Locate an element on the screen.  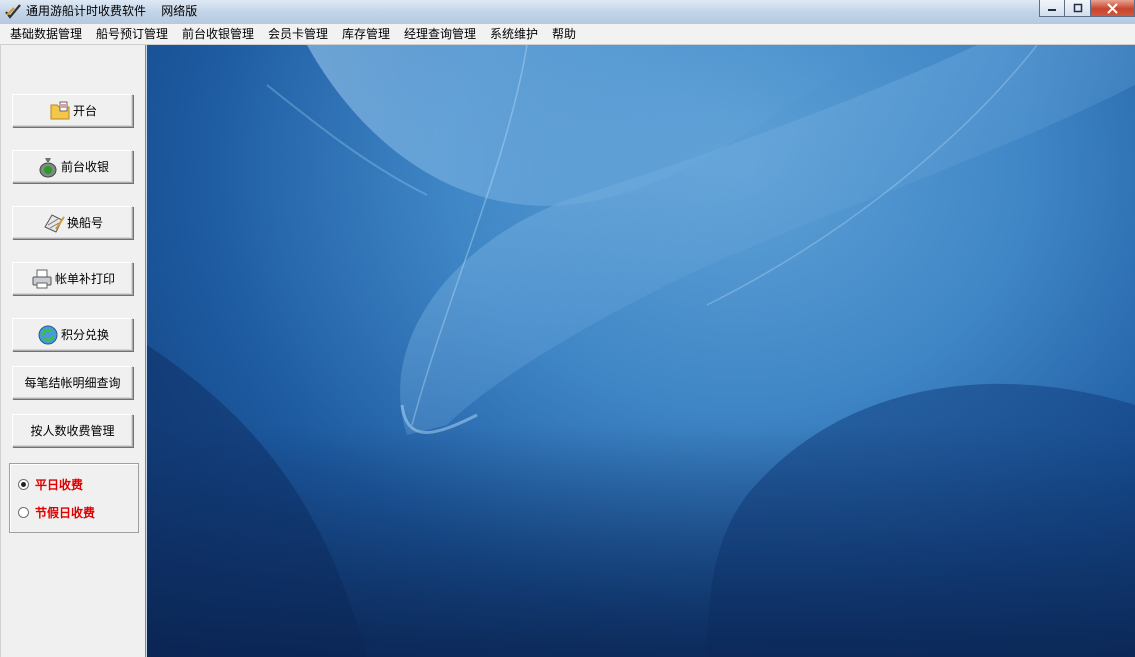
app-logo-icon is located at coordinates (13, 11).